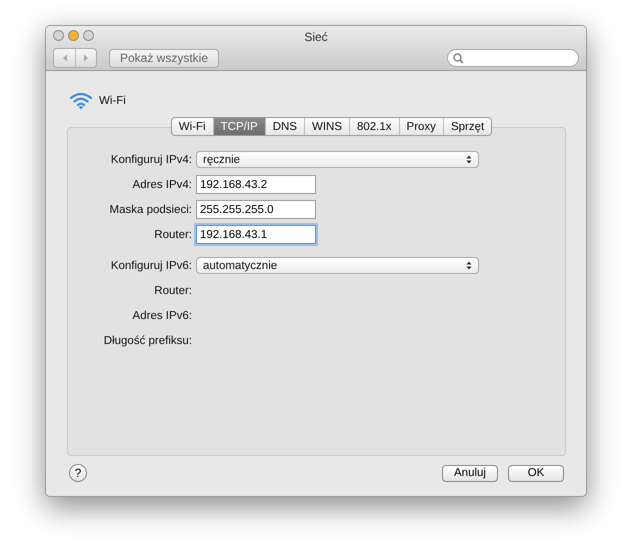  What do you see at coordinates (65, 58) in the screenshot?
I see `back-arrow-icon` at bounding box center [65, 58].